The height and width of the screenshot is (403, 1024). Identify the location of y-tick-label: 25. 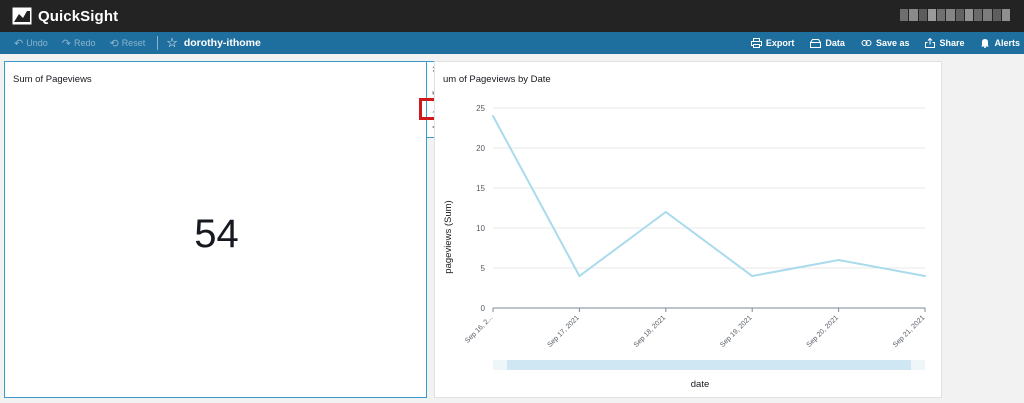
(480, 108).